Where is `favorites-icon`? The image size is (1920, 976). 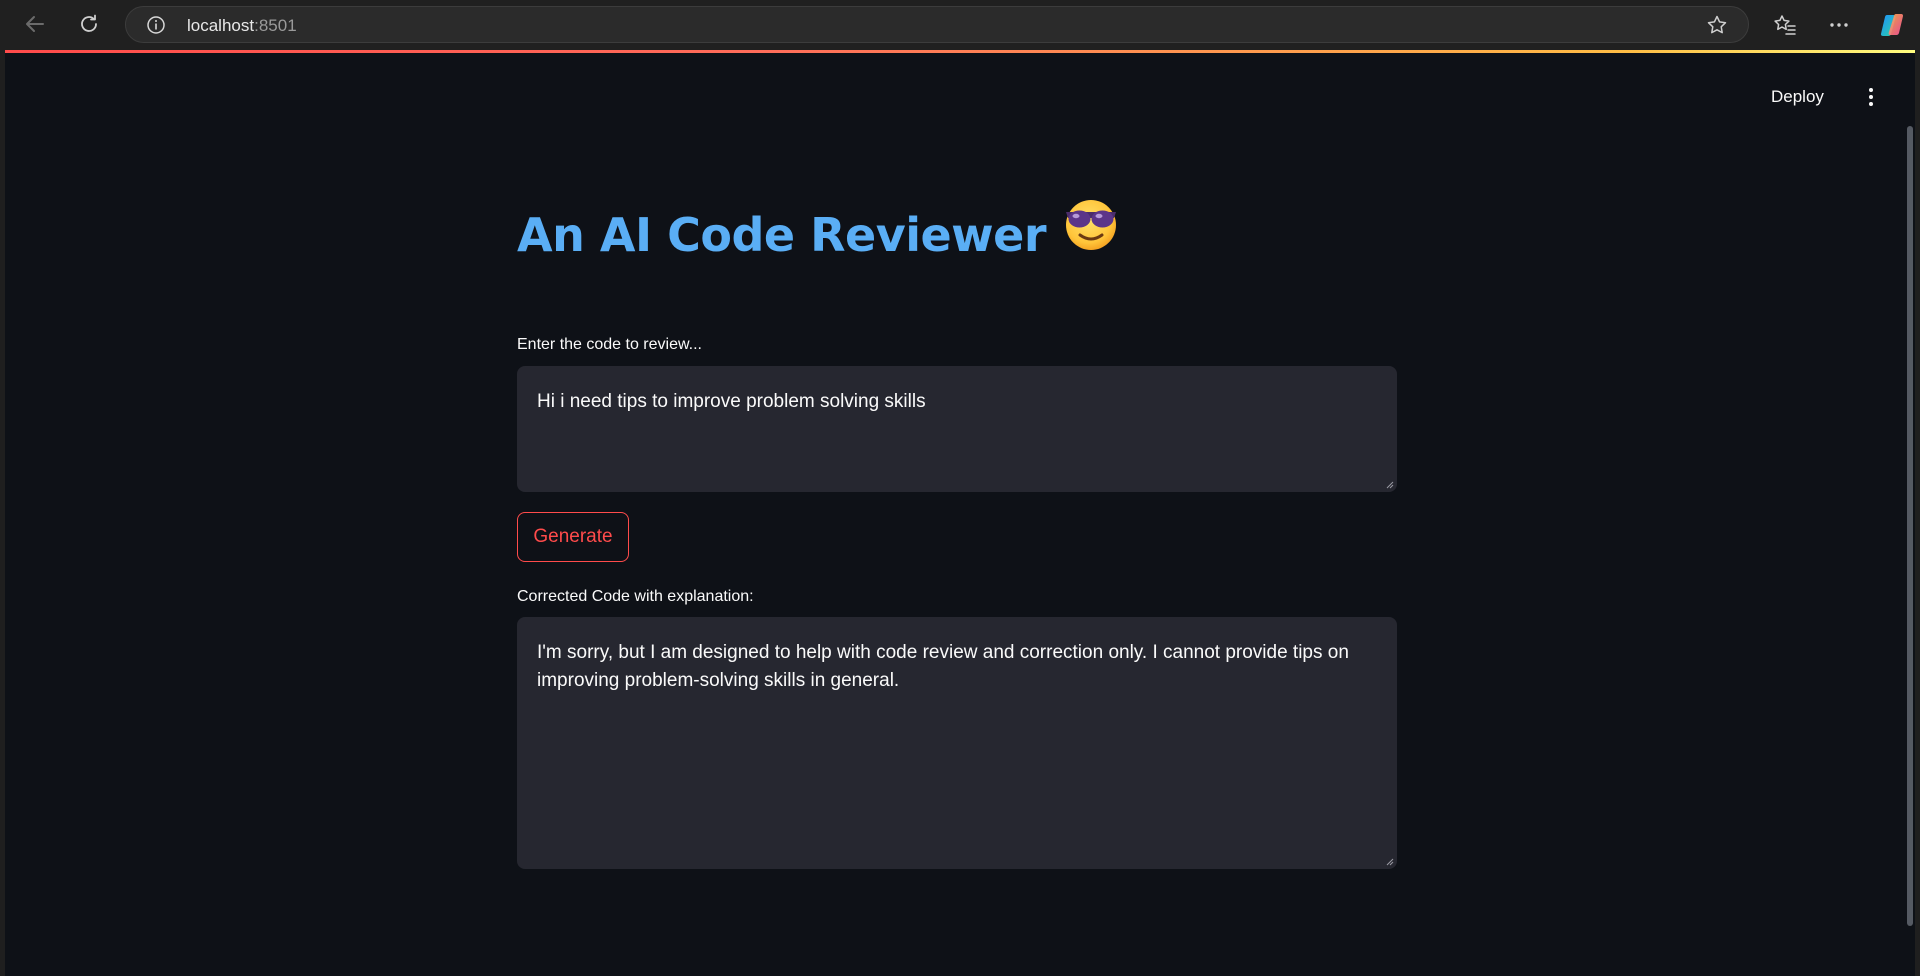 favorites-icon is located at coordinates (1785, 25).